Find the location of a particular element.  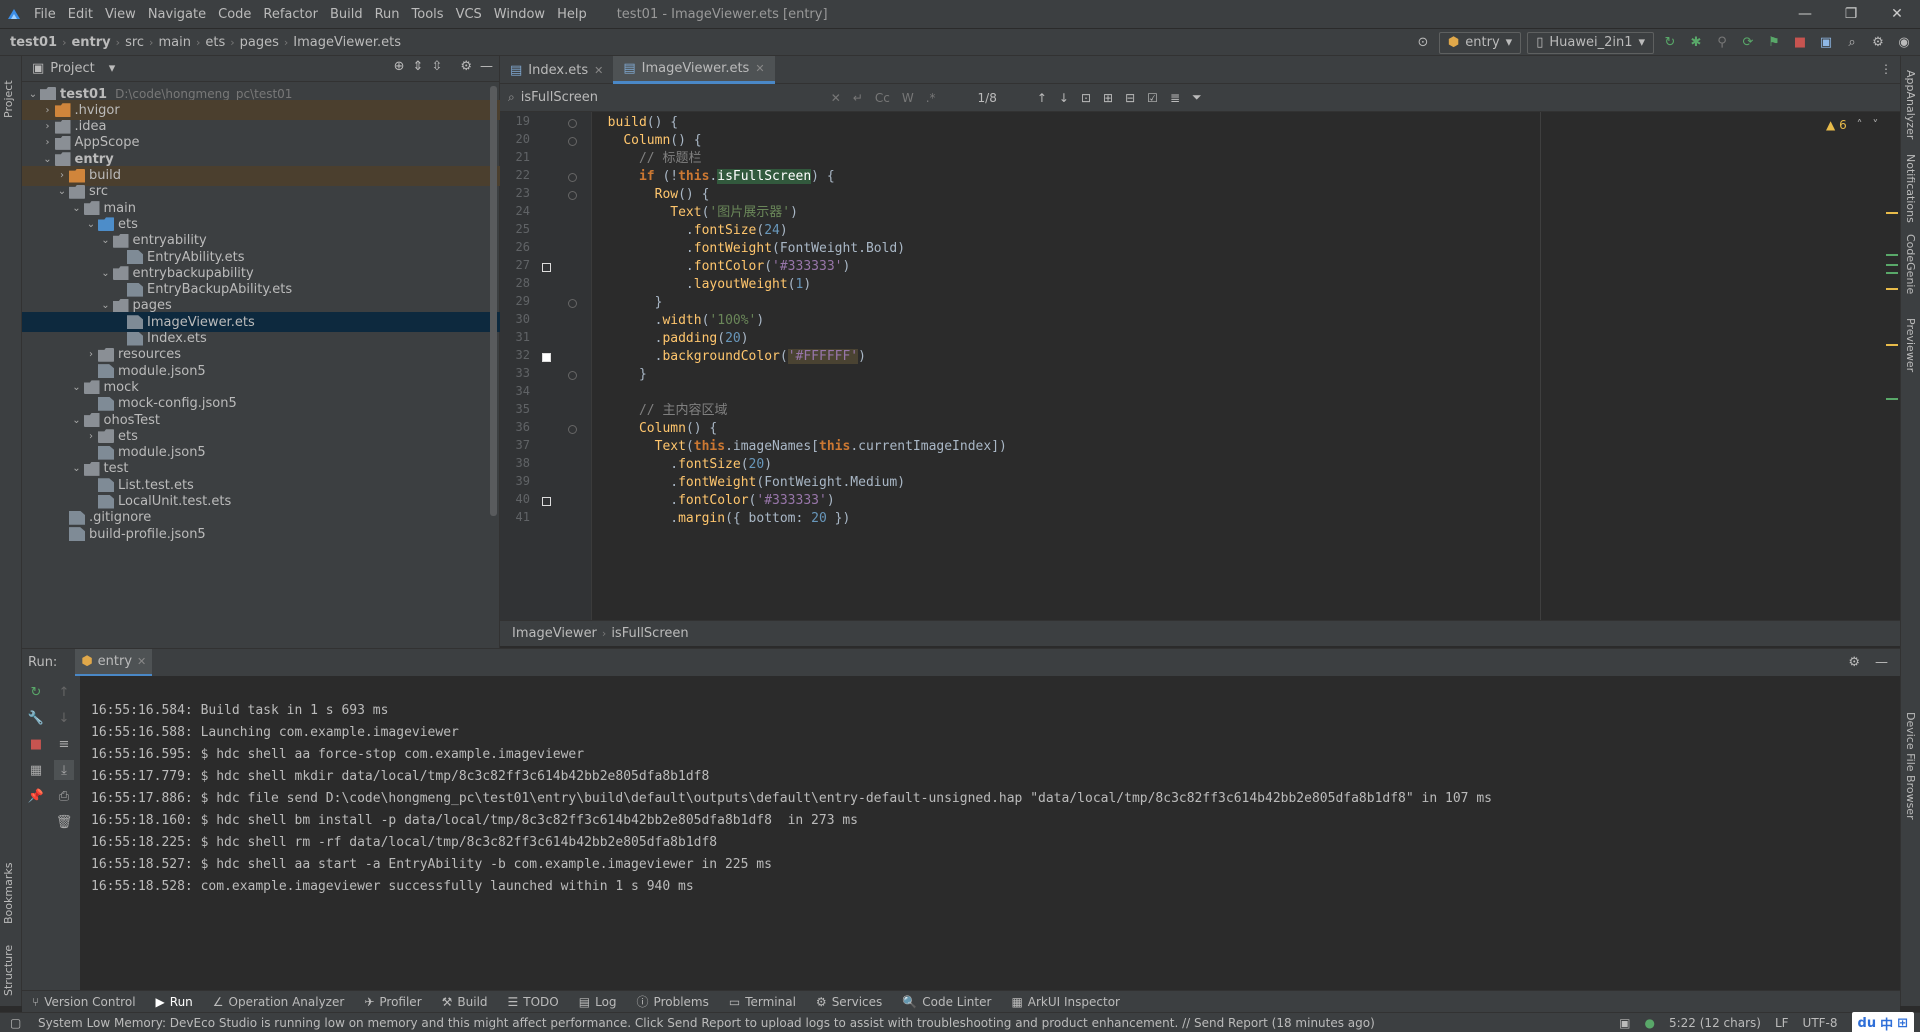

ime-indicator: du 中 ⊞ is located at coordinates (1882, 1022).